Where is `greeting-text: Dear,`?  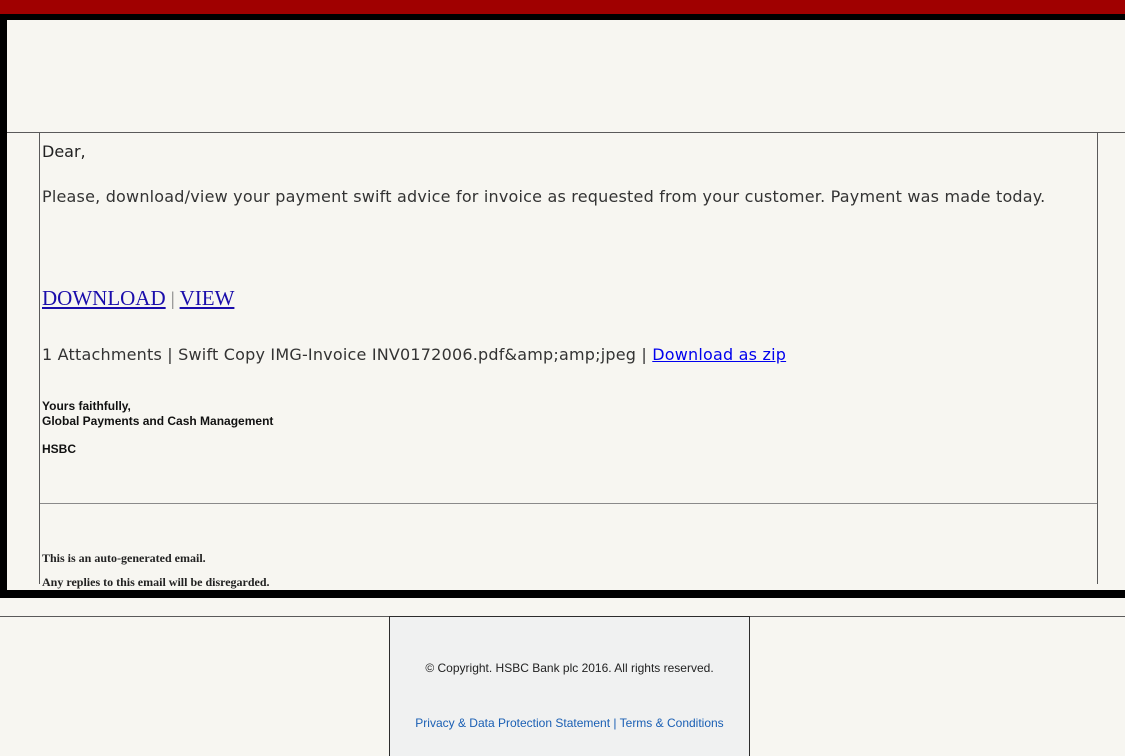 greeting-text: Dear, is located at coordinates (64, 151).